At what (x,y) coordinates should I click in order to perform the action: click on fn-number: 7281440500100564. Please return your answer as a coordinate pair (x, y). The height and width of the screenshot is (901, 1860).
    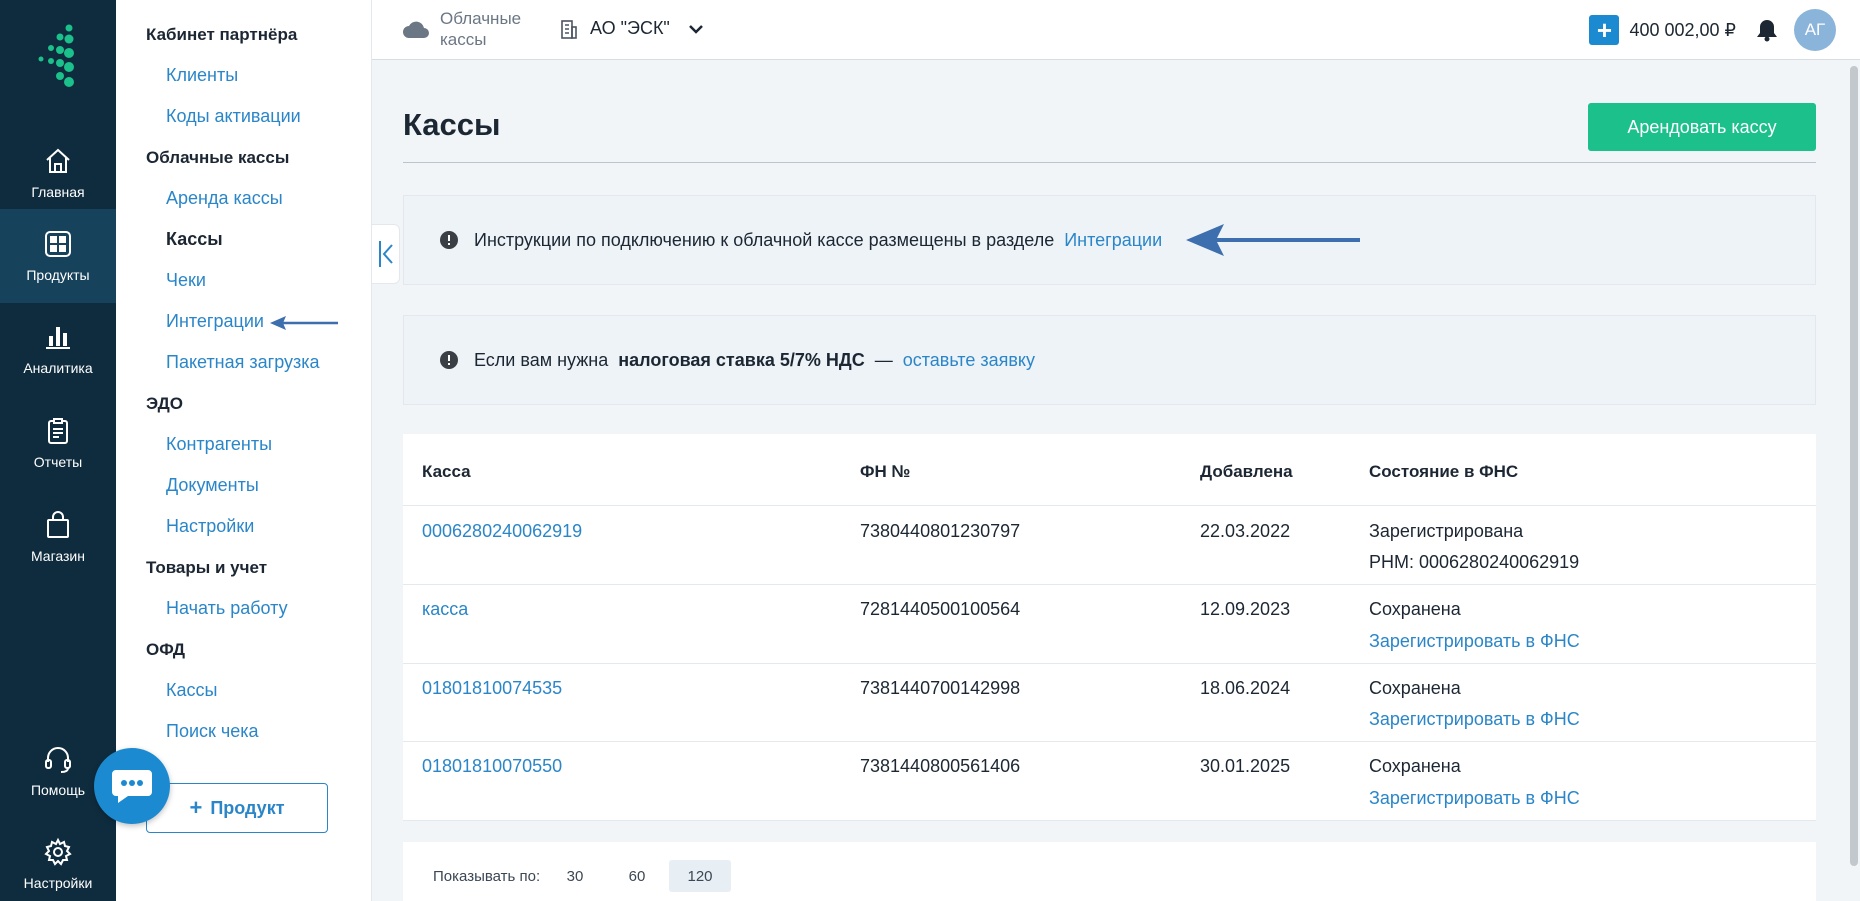
    Looking at the image, I should click on (940, 609).